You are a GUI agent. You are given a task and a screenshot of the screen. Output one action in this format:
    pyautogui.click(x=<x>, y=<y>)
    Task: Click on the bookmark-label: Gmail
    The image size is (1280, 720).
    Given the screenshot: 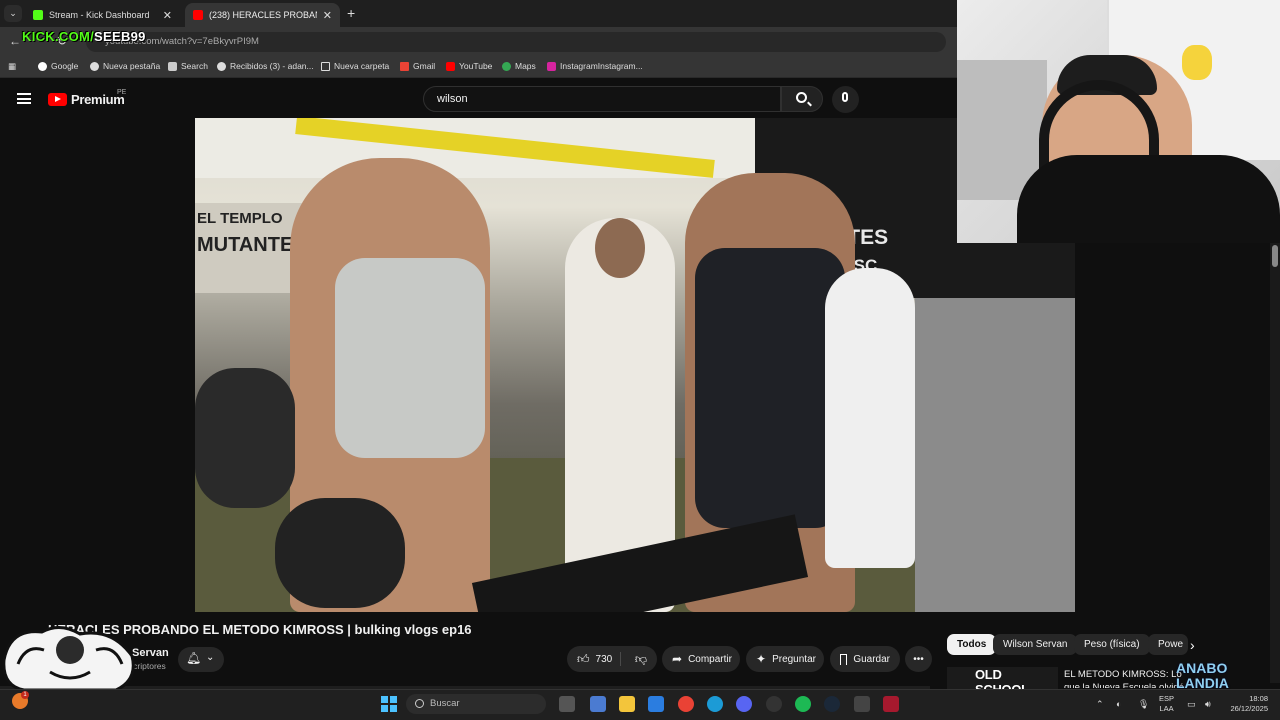 What is the action you would take?
    pyautogui.click(x=424, y=66)
    